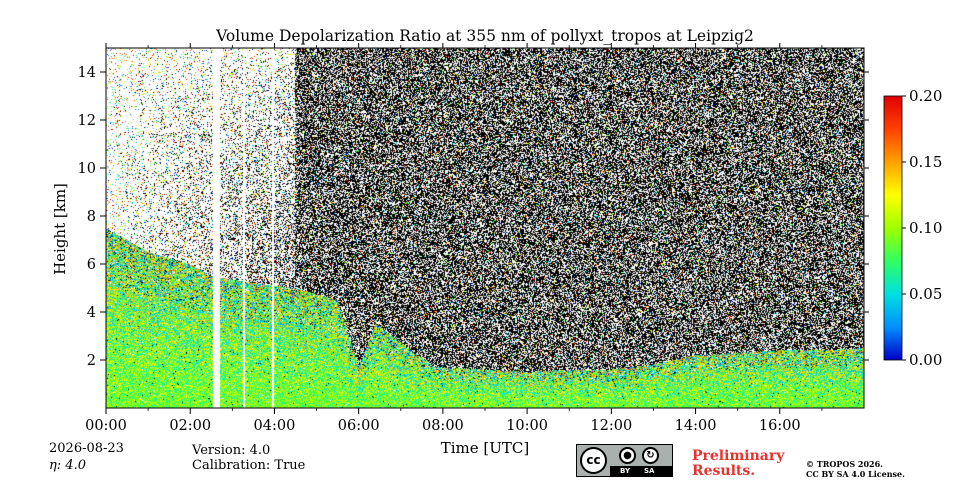 The image size is (960, 480). Describe the element at coordinates (625, 471) in the screenshot. I see `by-label: BY` at that location.